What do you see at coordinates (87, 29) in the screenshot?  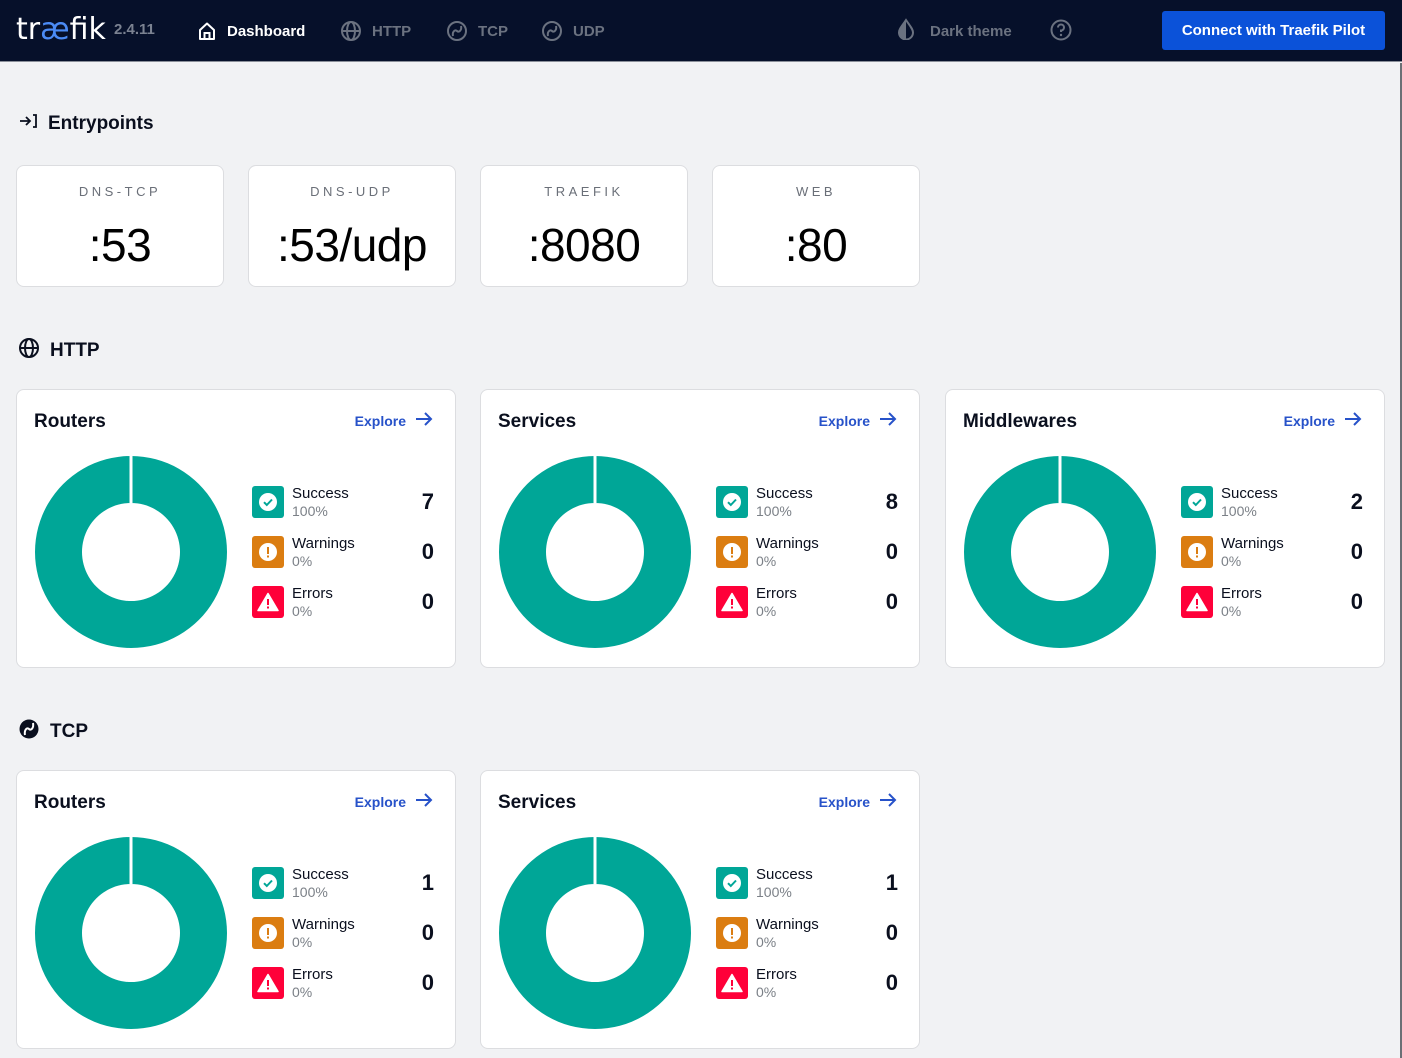 I see `logo-text: fik` at bounding box center [87, 29].